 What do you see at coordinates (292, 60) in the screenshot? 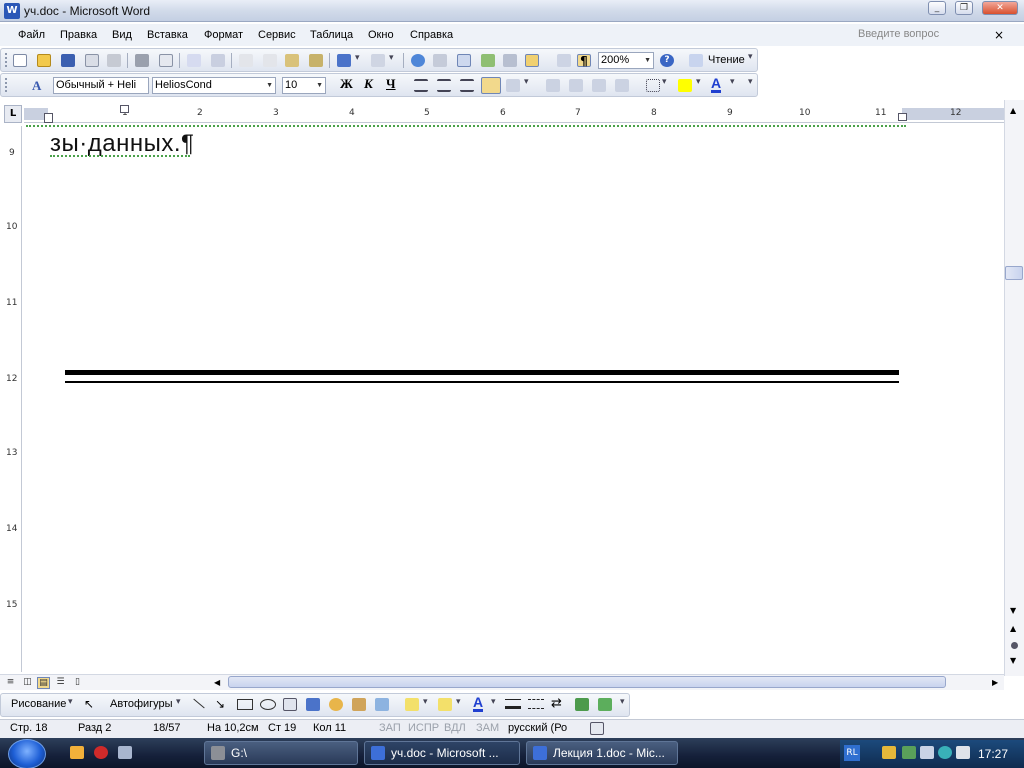
I see `paste-icon` at bounding box center [292, 60].